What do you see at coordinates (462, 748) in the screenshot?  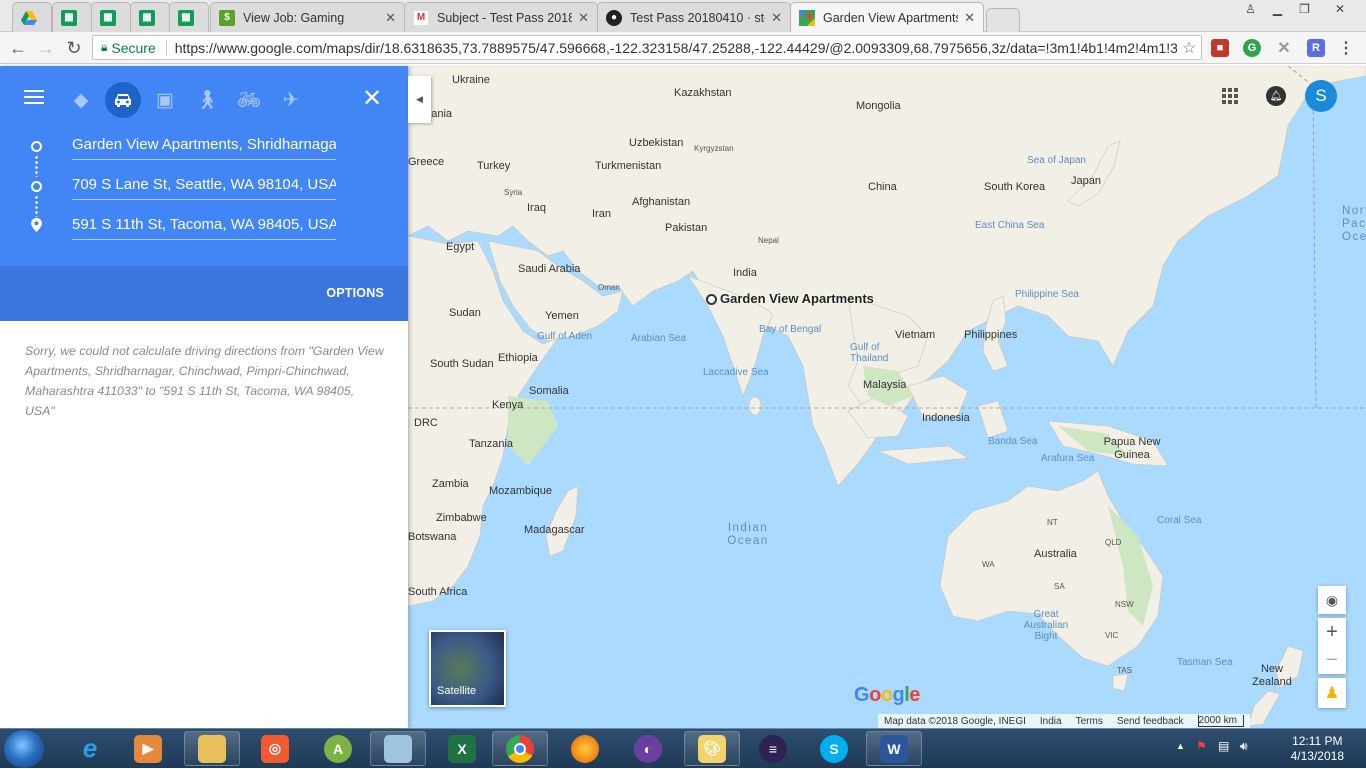 I see `excel-icon: X` at bounding box center [462, 748].